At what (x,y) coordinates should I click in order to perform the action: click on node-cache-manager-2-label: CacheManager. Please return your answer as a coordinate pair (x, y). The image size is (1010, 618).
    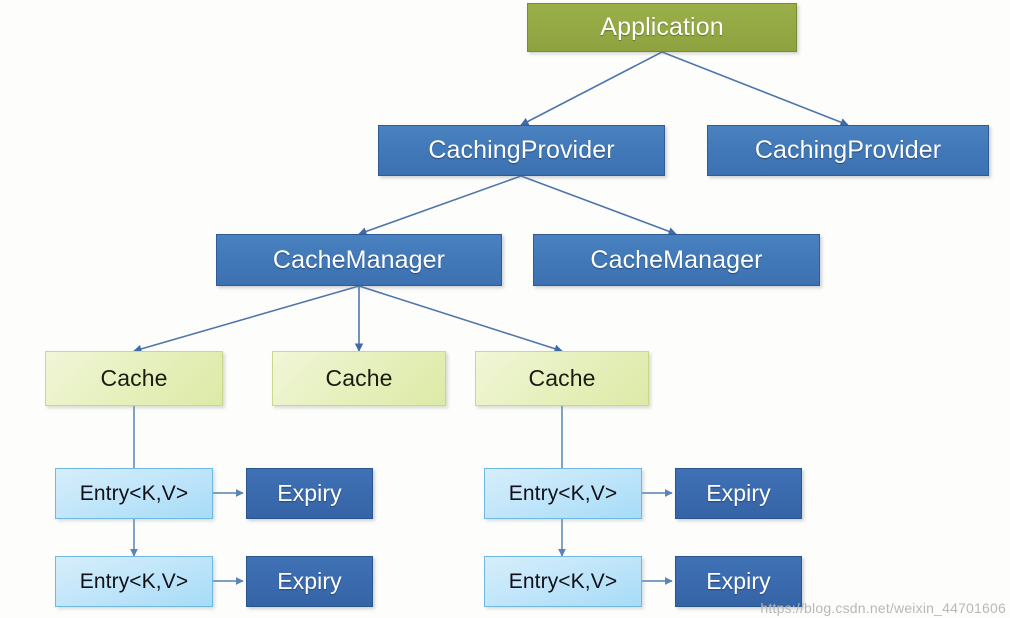
    Looking at the image, I should click on (676, 259).